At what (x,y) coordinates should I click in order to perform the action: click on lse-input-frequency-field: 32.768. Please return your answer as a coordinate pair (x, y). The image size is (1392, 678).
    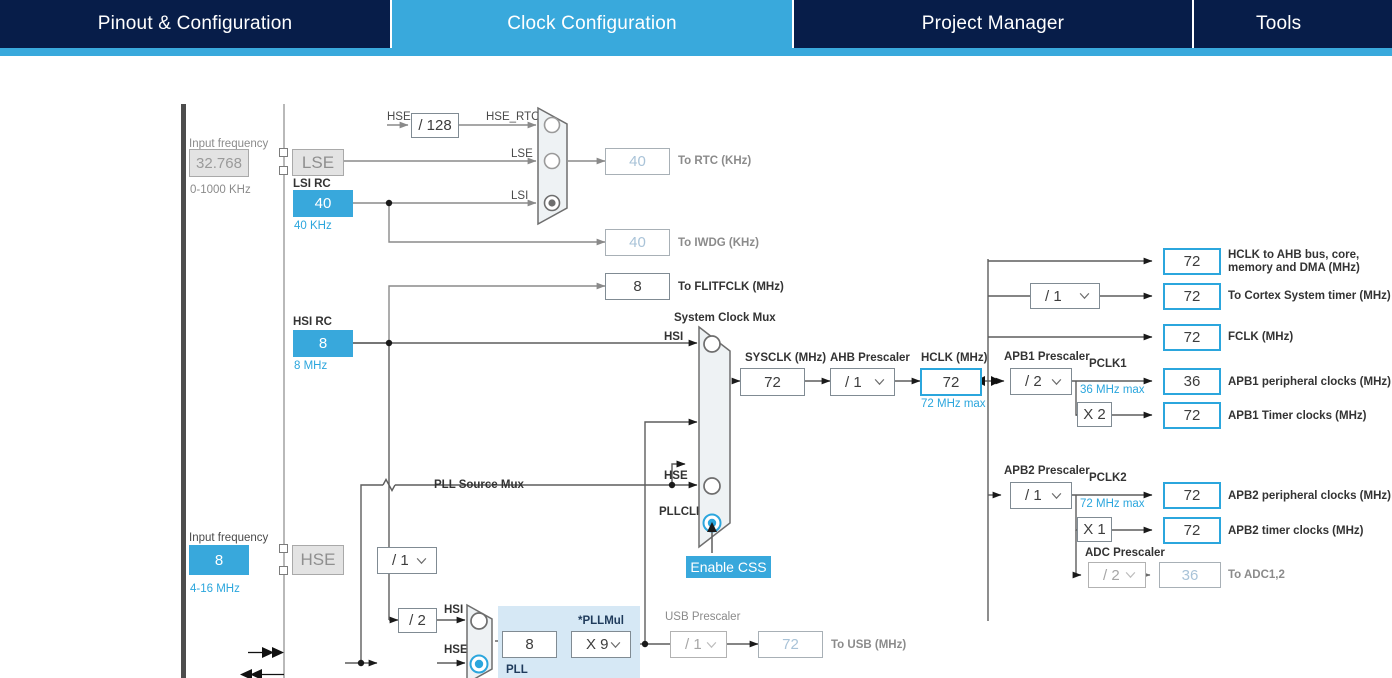
    Looking at the image, I should click on (219, 163).